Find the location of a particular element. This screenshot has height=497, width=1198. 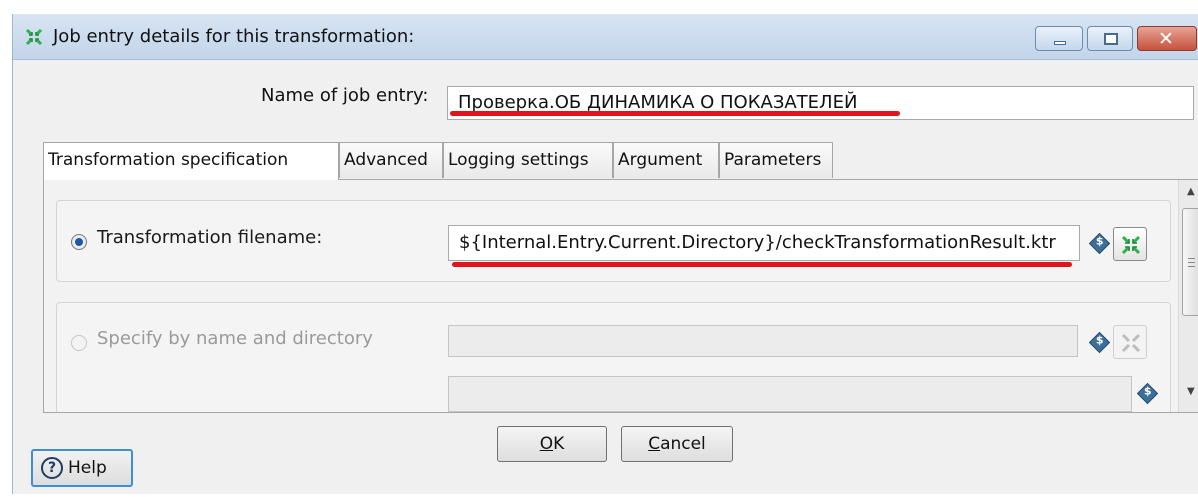

tab-logging-settings: Logging settings is located at coordinates (528, 160).